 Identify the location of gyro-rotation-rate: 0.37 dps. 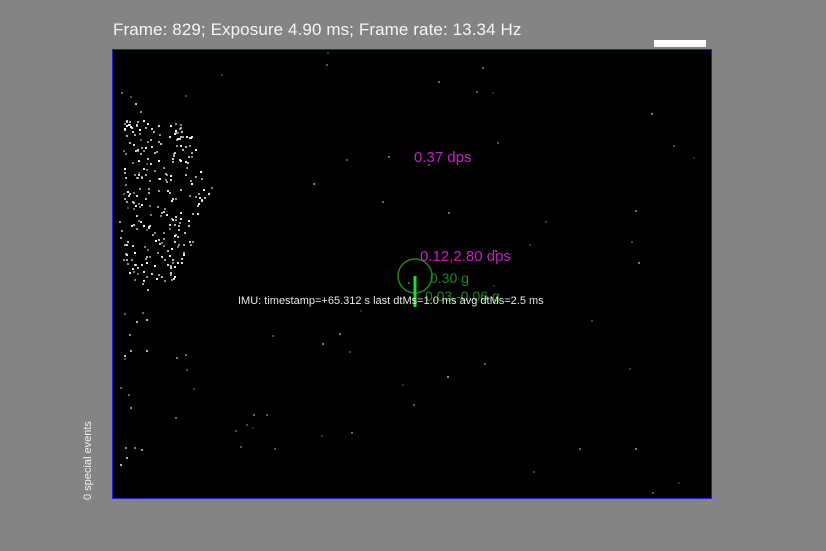
(443, 157).